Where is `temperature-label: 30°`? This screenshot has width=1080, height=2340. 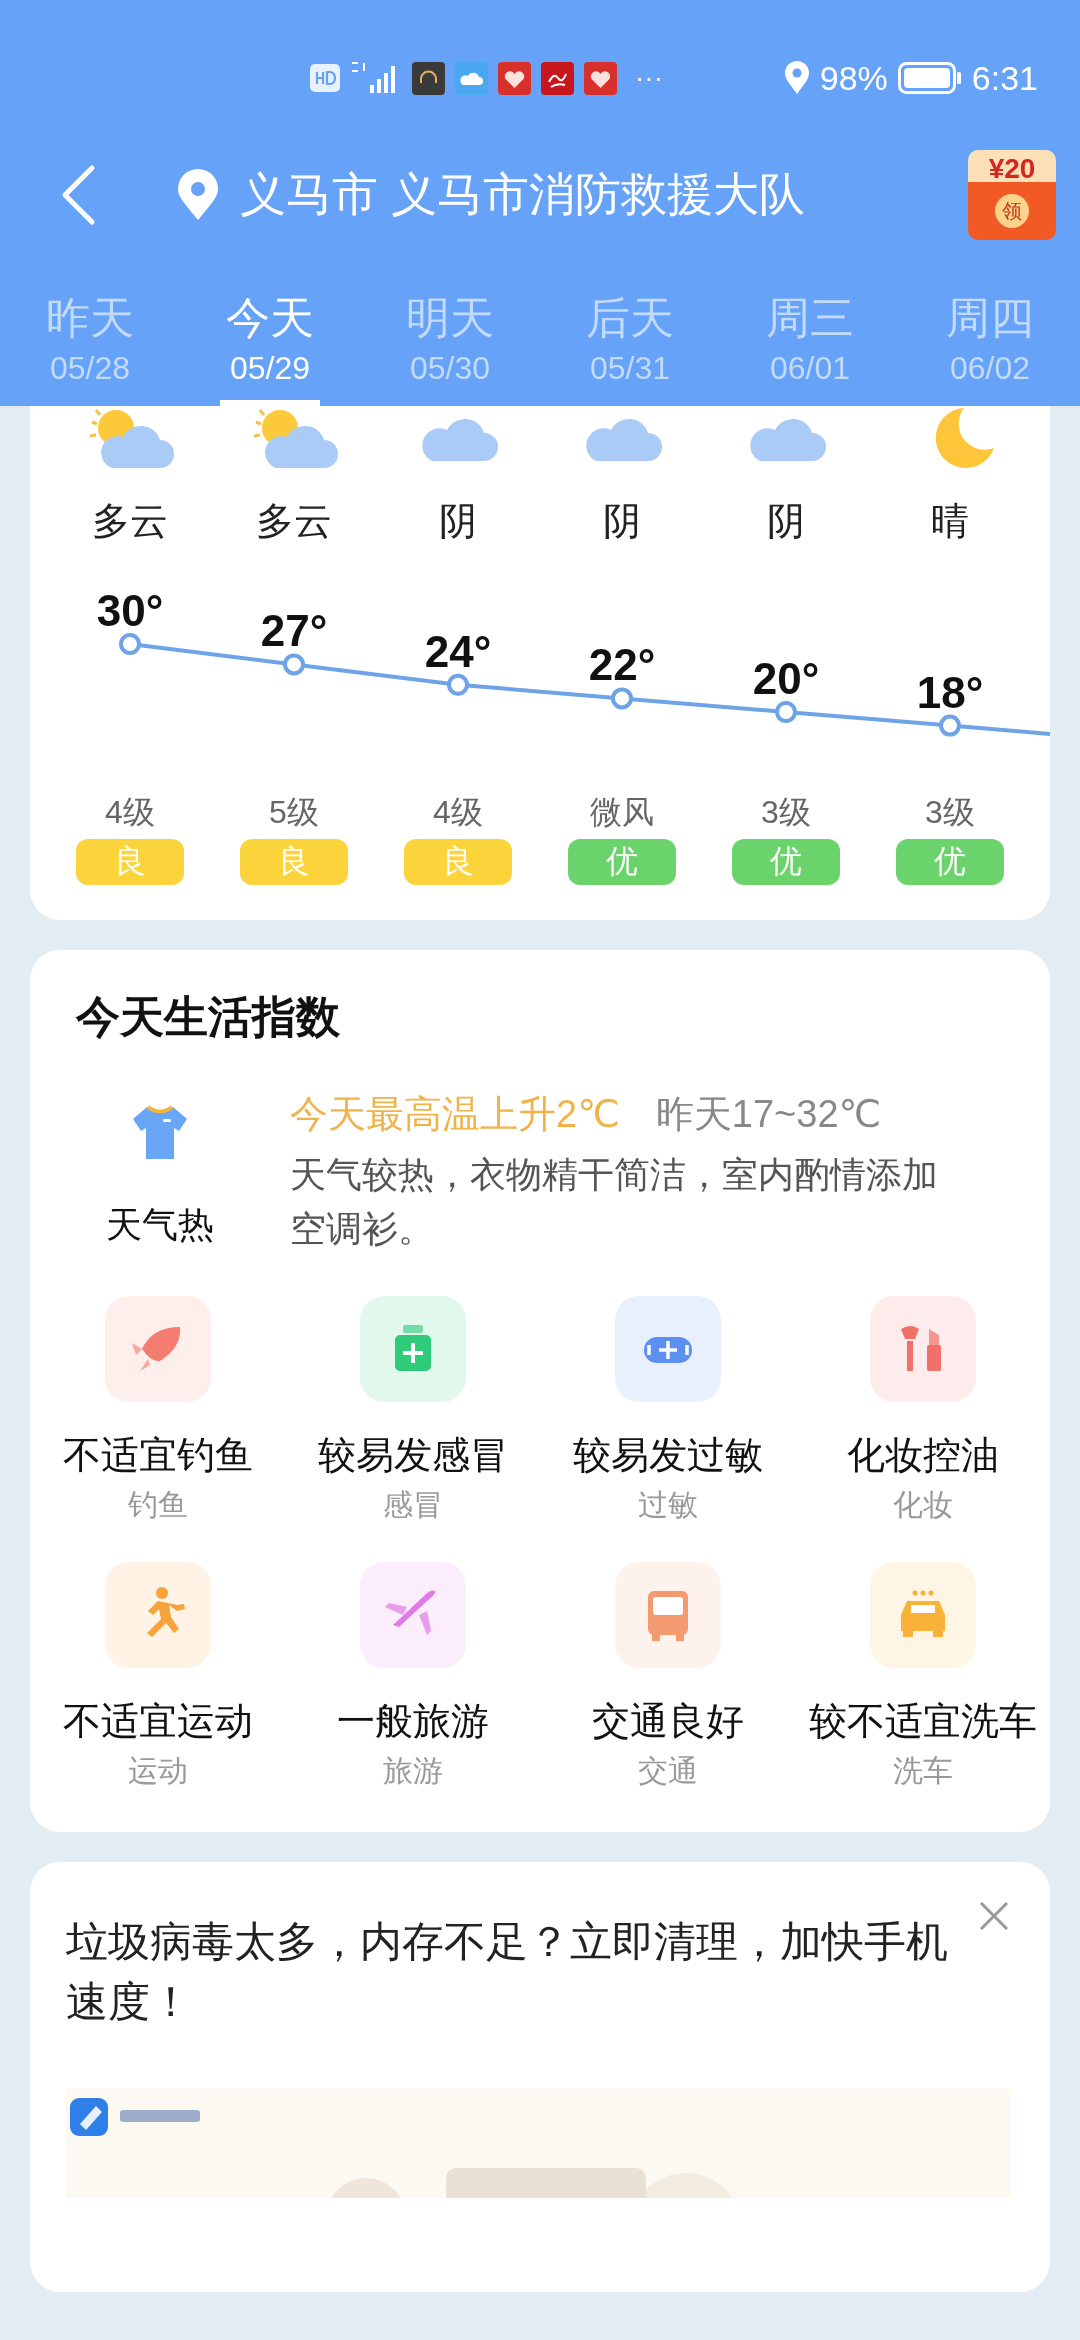
temperature-label: 30° is located at coordinates (130, 610).